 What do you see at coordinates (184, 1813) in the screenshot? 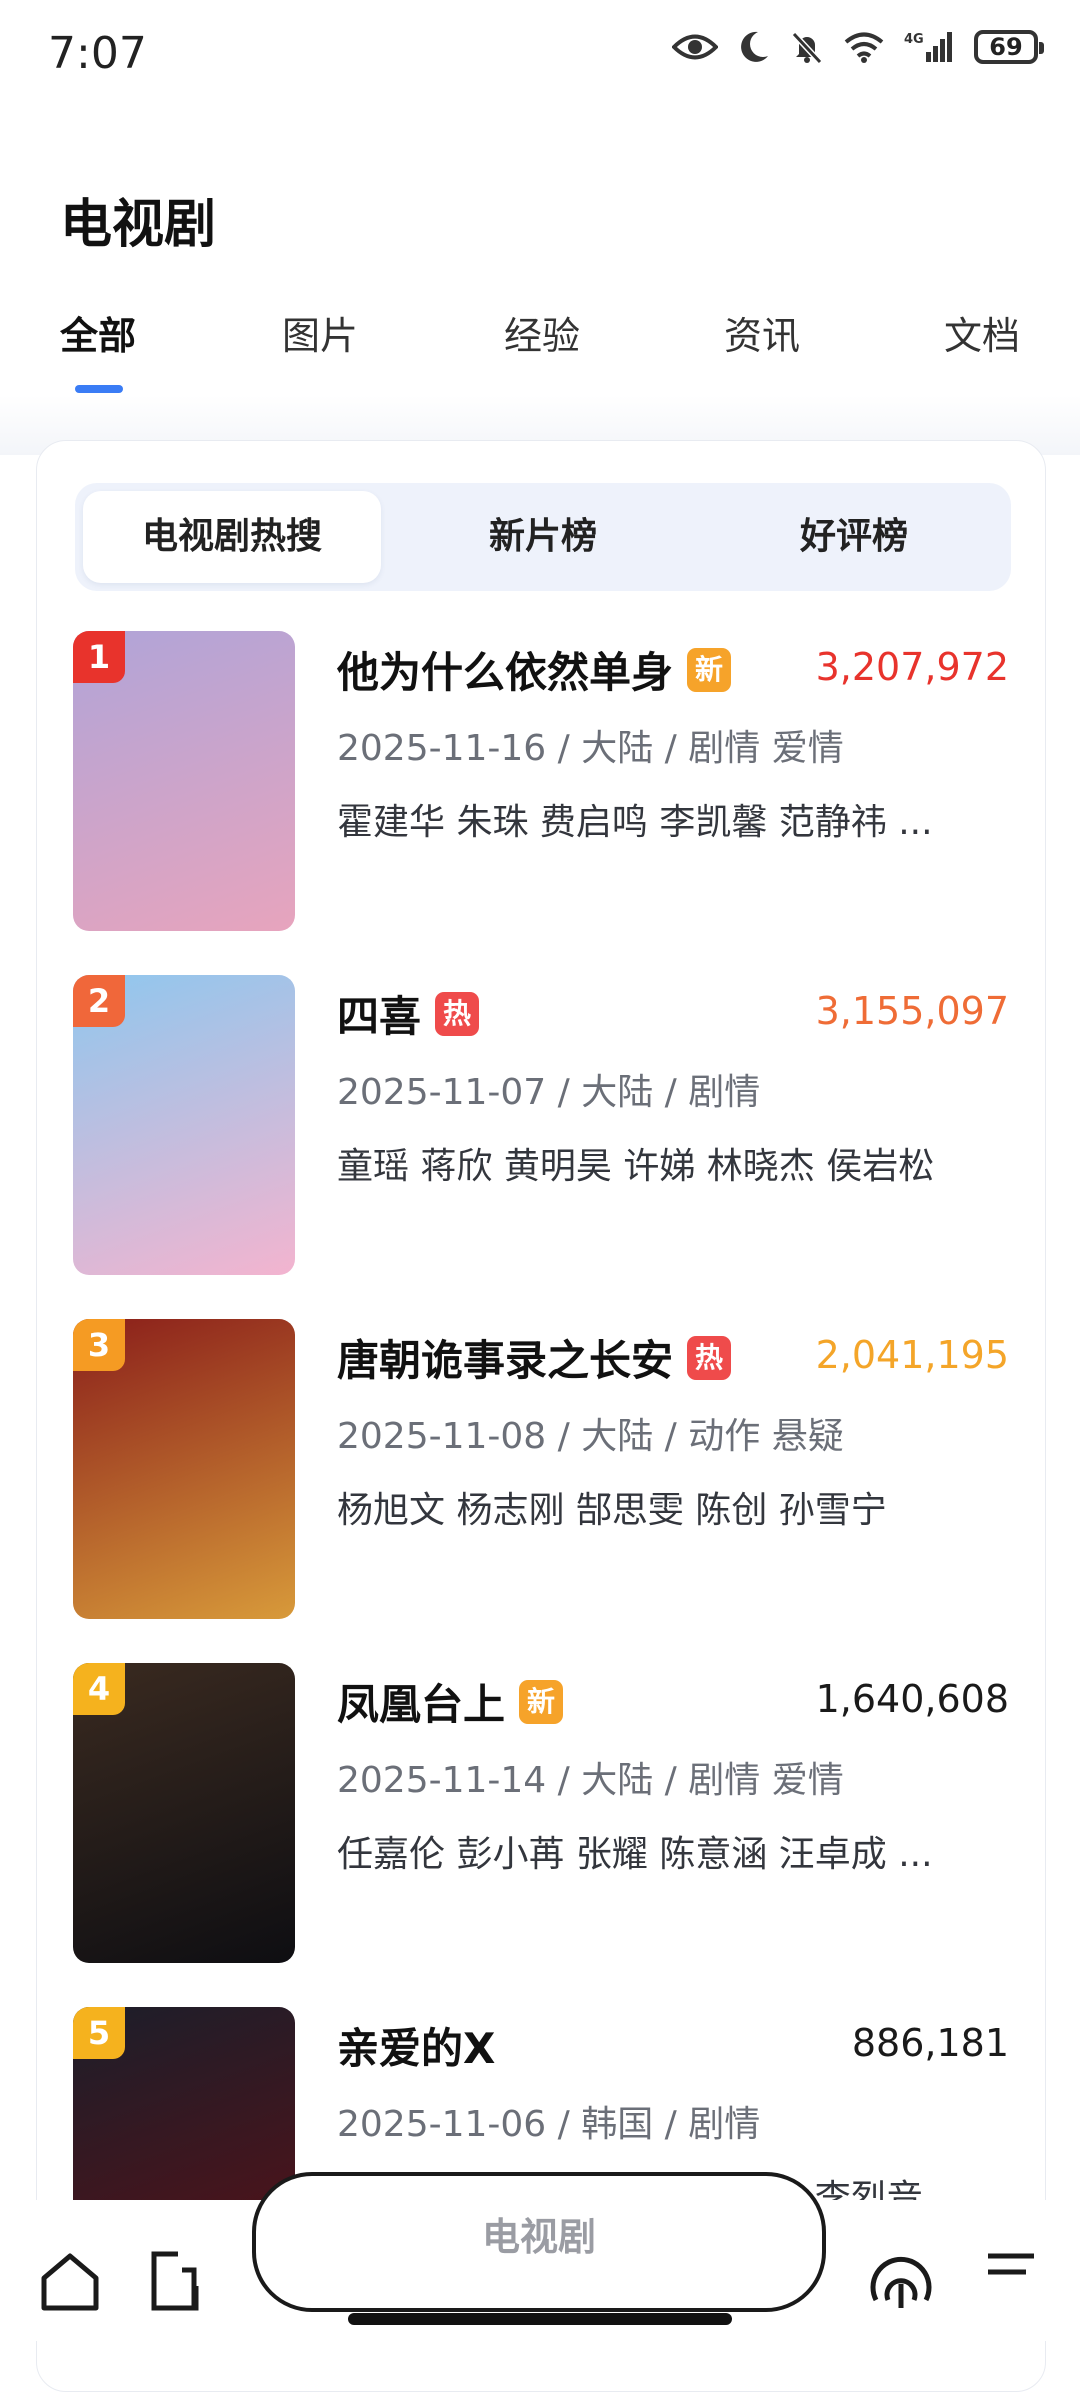
I see `poster-image: 4` at bounding box center [184, 1813].